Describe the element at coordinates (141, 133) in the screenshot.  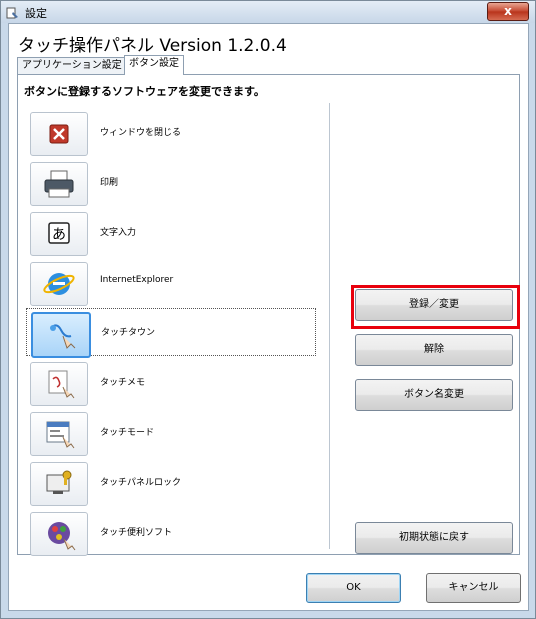
I see `button-label: ウィンドウを閉じる` at that location.